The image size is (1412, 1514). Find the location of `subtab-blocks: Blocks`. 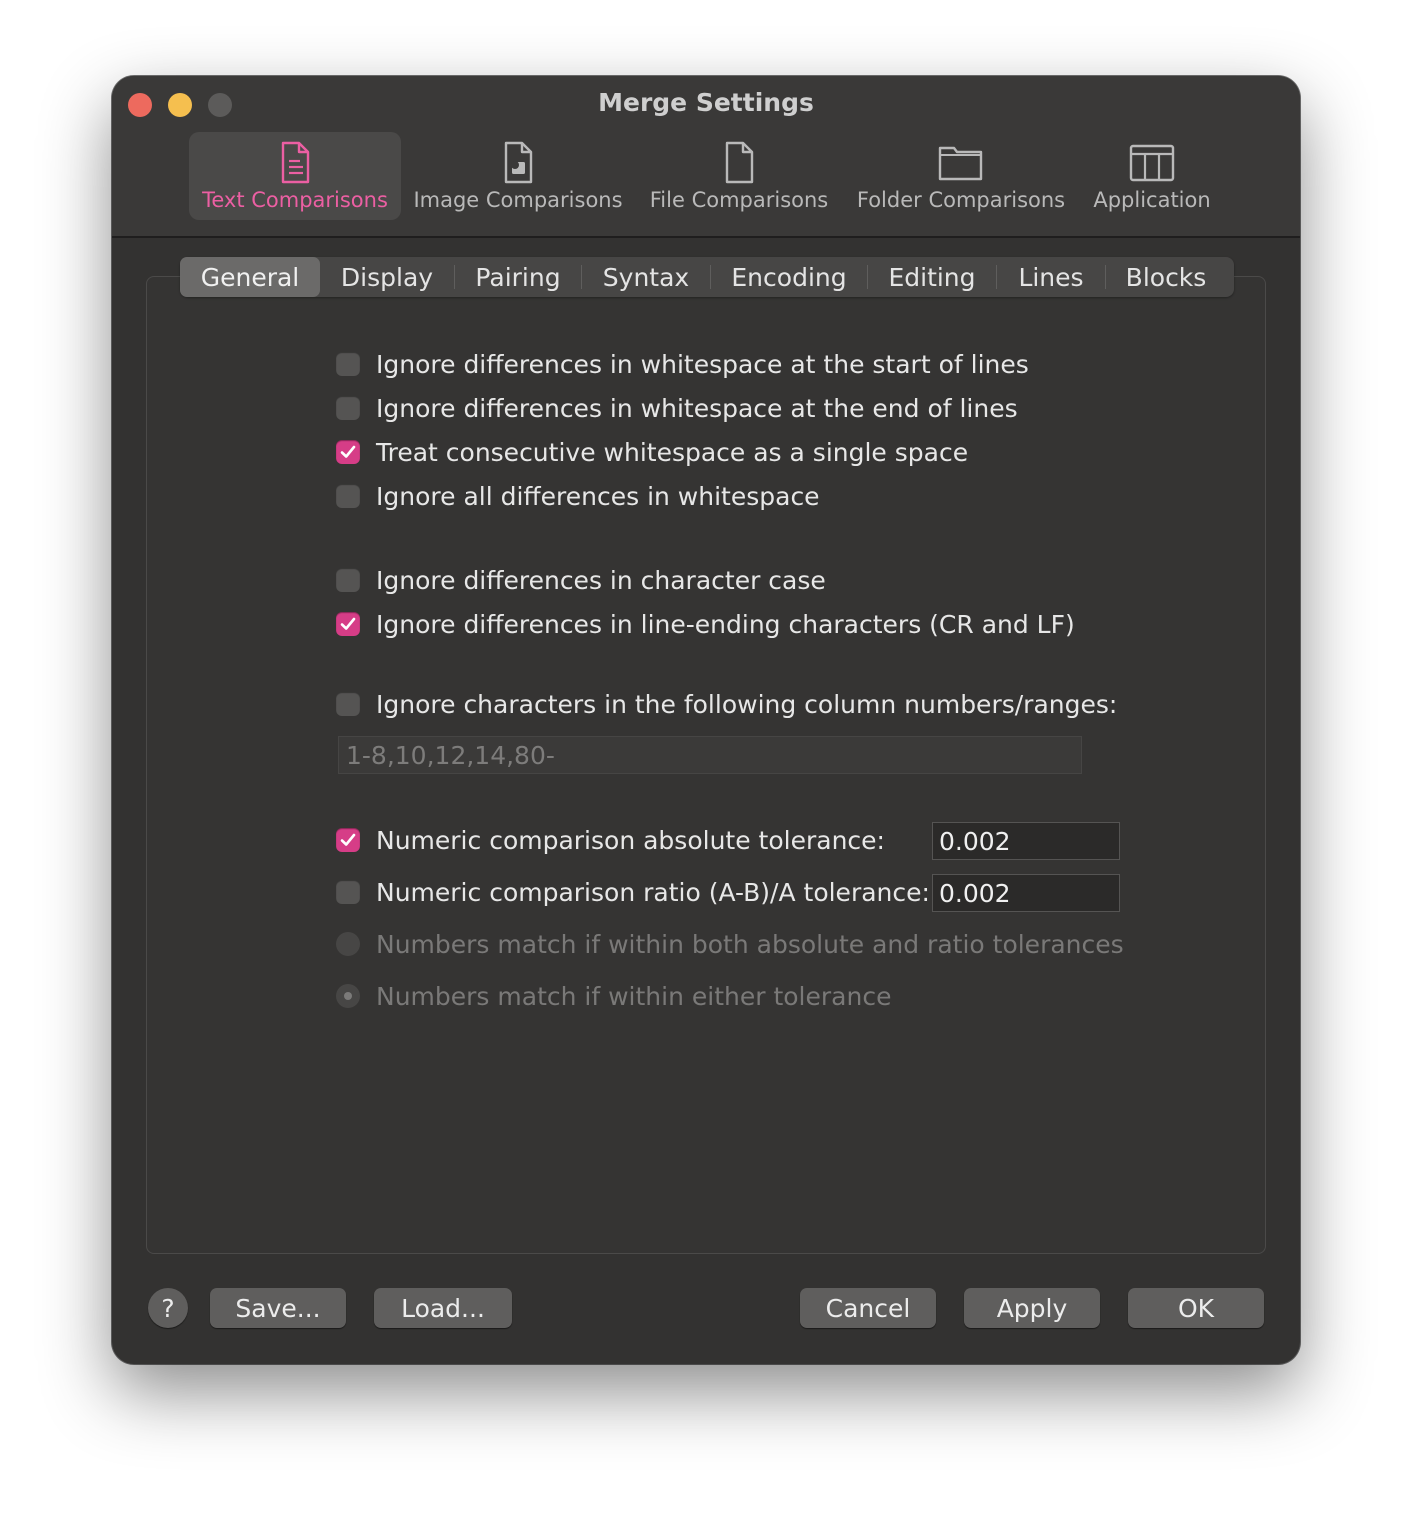

subtab-blocks: Blocks is located at coordinates (1166, 277).